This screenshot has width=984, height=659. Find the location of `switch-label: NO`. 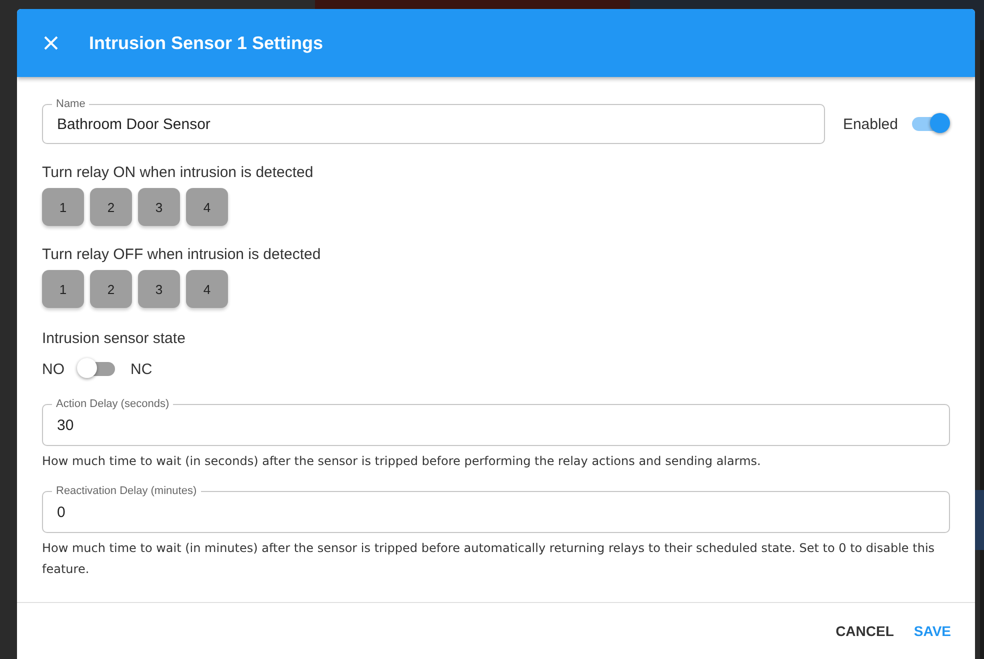

switch-label: NO is located at coordinates (53, 369).